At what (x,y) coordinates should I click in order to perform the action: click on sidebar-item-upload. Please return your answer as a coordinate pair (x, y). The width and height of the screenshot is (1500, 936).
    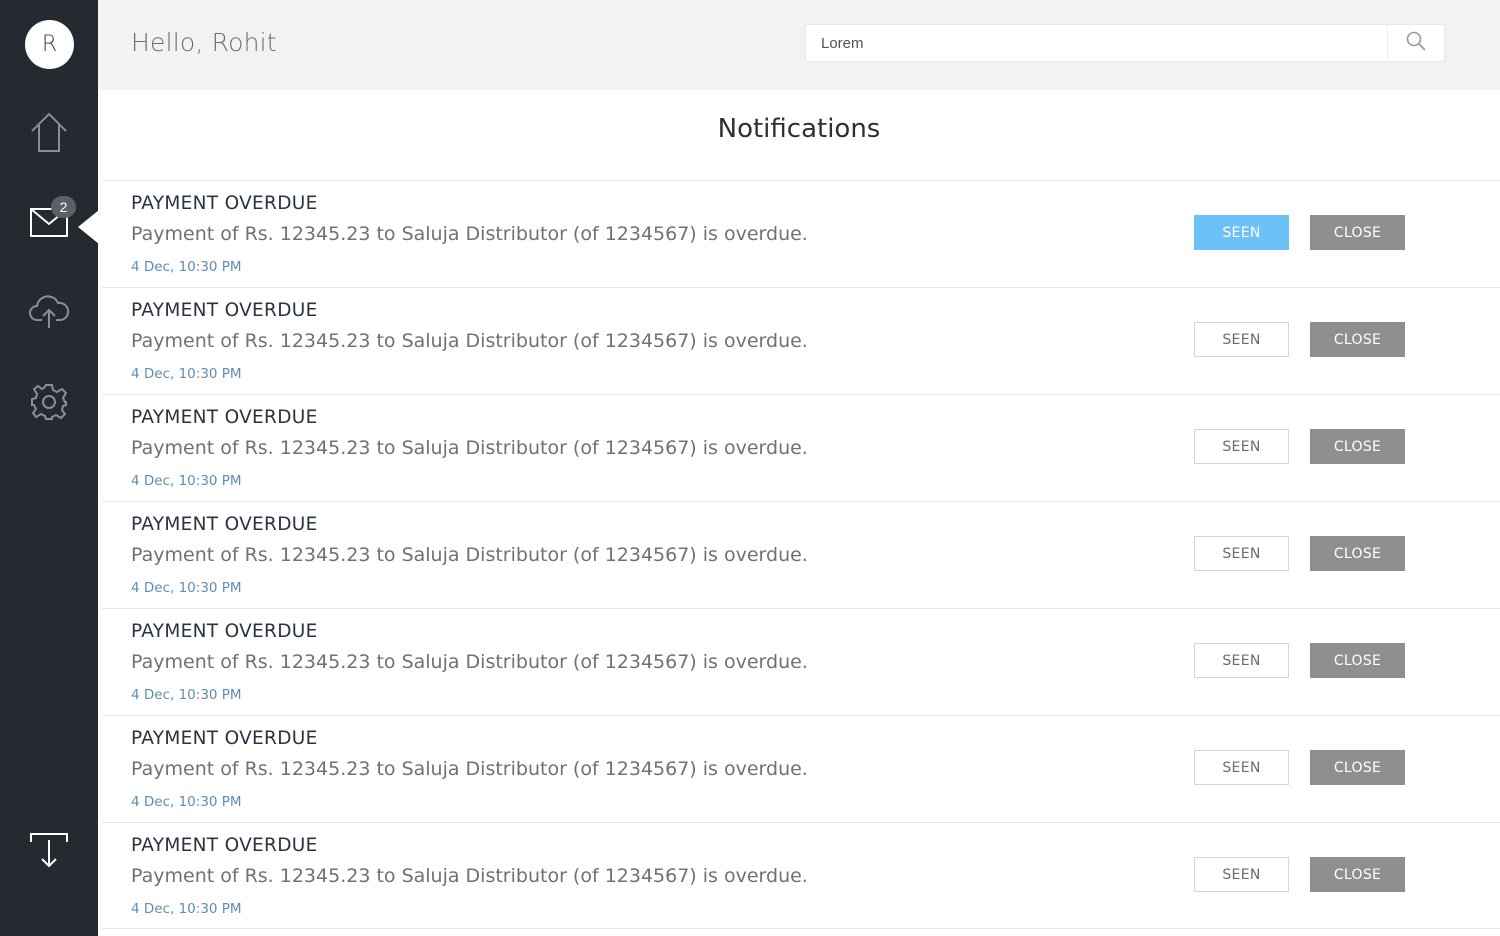
    Looking at the image, I should click on (49, 312).